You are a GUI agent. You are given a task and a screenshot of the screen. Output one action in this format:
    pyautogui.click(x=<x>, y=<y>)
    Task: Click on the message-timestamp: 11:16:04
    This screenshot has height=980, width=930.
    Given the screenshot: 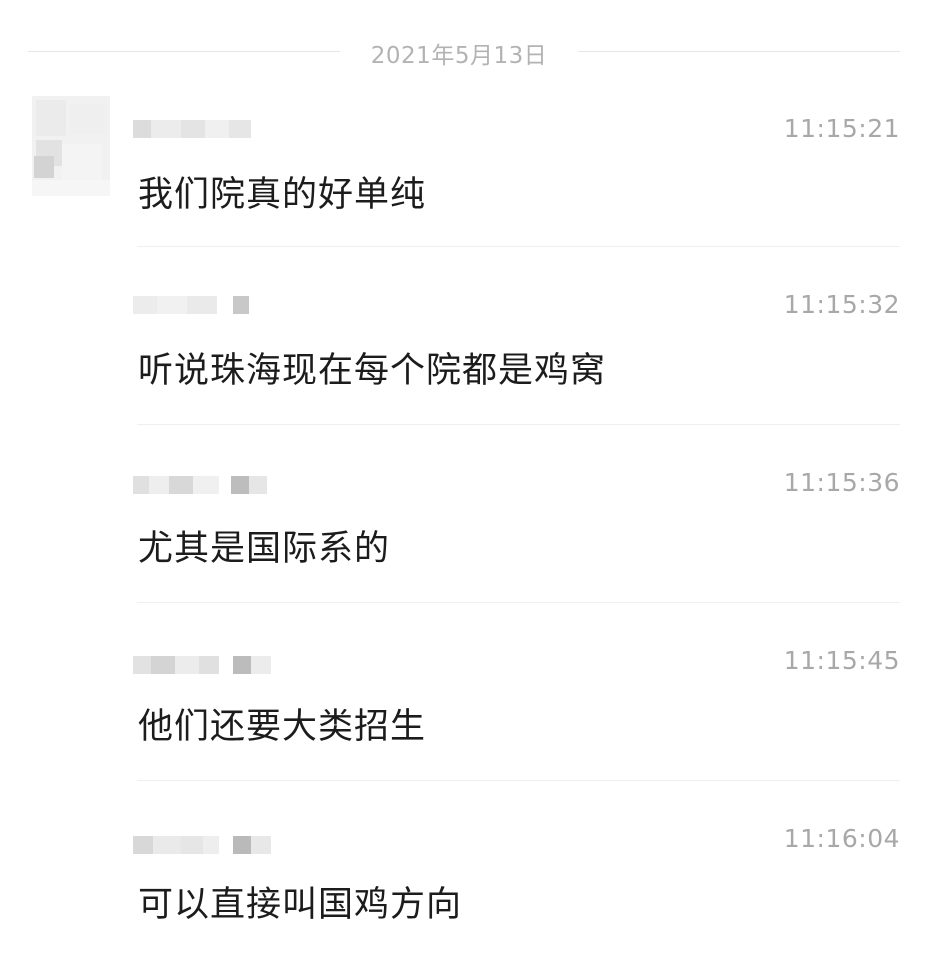 What is the action you would take?
    pyautogui.click(x=841, y=838)
    